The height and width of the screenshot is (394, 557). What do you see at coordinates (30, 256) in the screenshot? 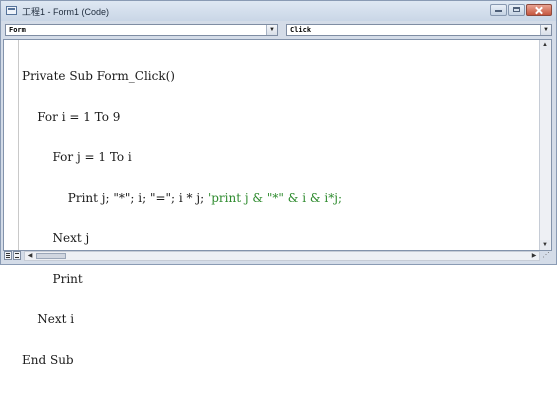
I see `scroll-left-icon: ◀` at bounding box center [30, 256].